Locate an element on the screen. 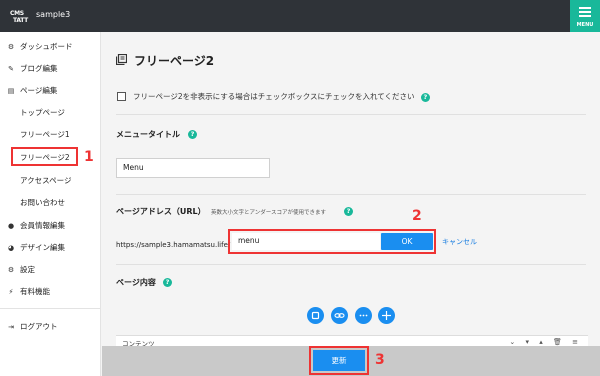  sidebar-item-label: 有料機能 is located at coordinates (35, 291).